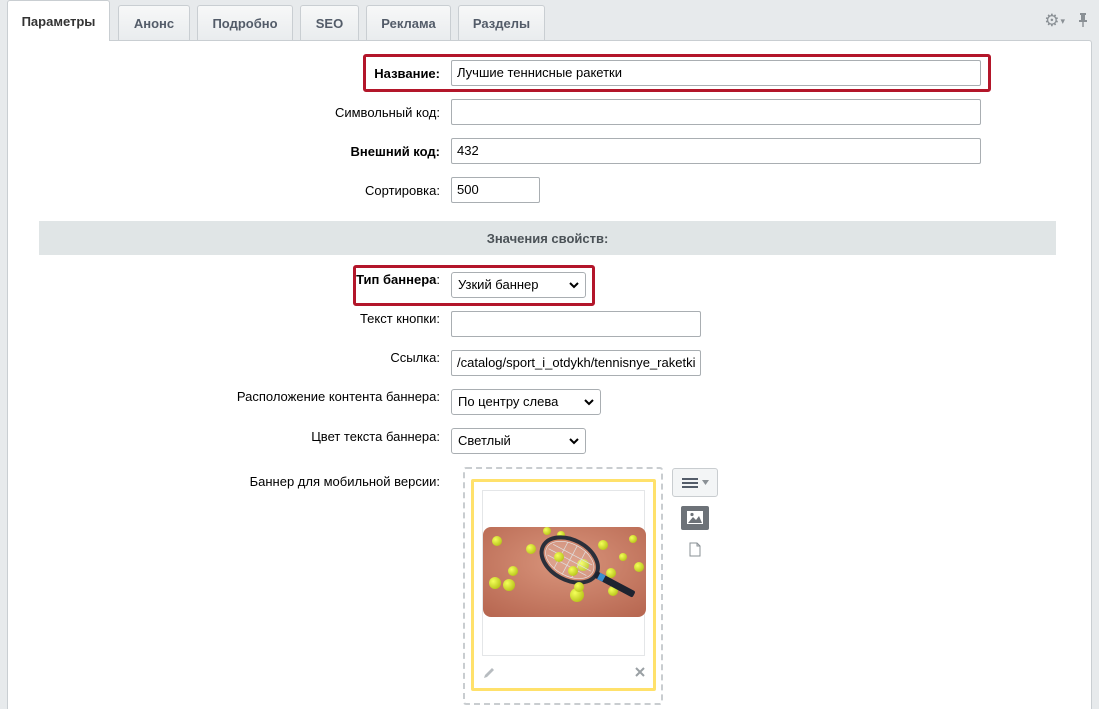 This screenshot has height=709, width=1099. Describe the element at coordinates (1054, 20) in the screenshot. I see `gear-icon: ⚙▾` at that location.